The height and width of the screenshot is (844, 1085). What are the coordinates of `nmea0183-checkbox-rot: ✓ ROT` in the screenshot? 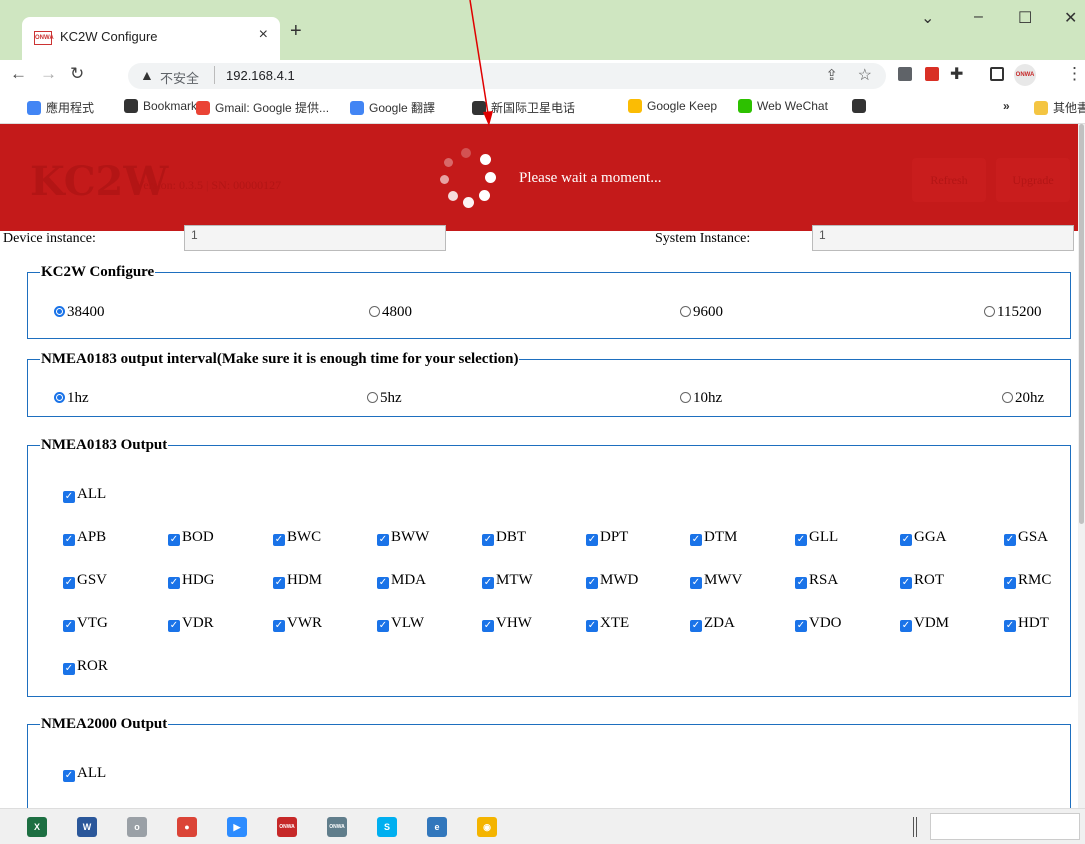 It's located at (922, 580).